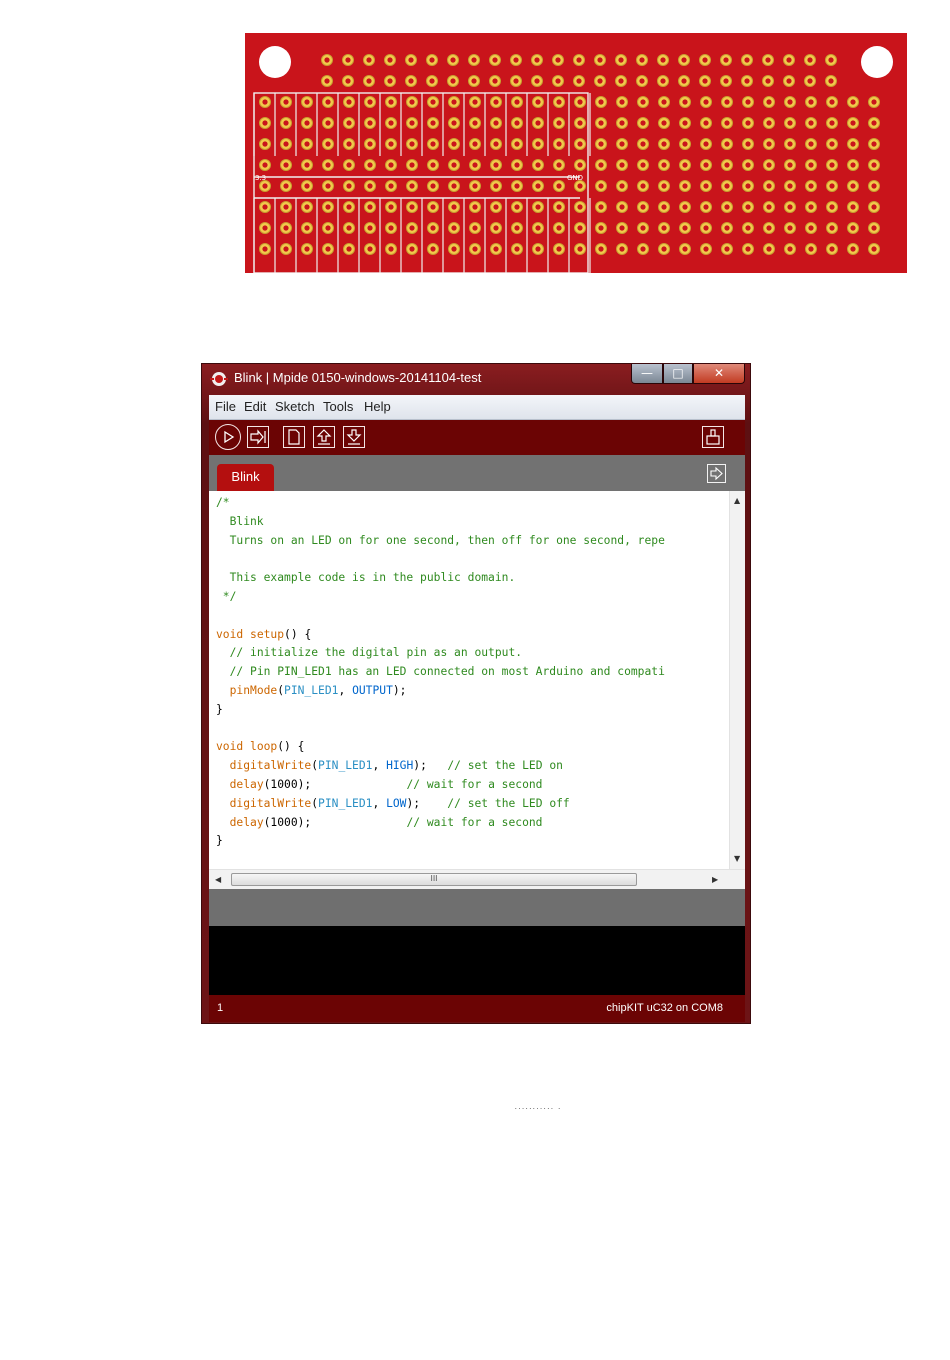 The height and width of the screenshot is (1360, 950). I want to click on open-button, so click(324, 437).